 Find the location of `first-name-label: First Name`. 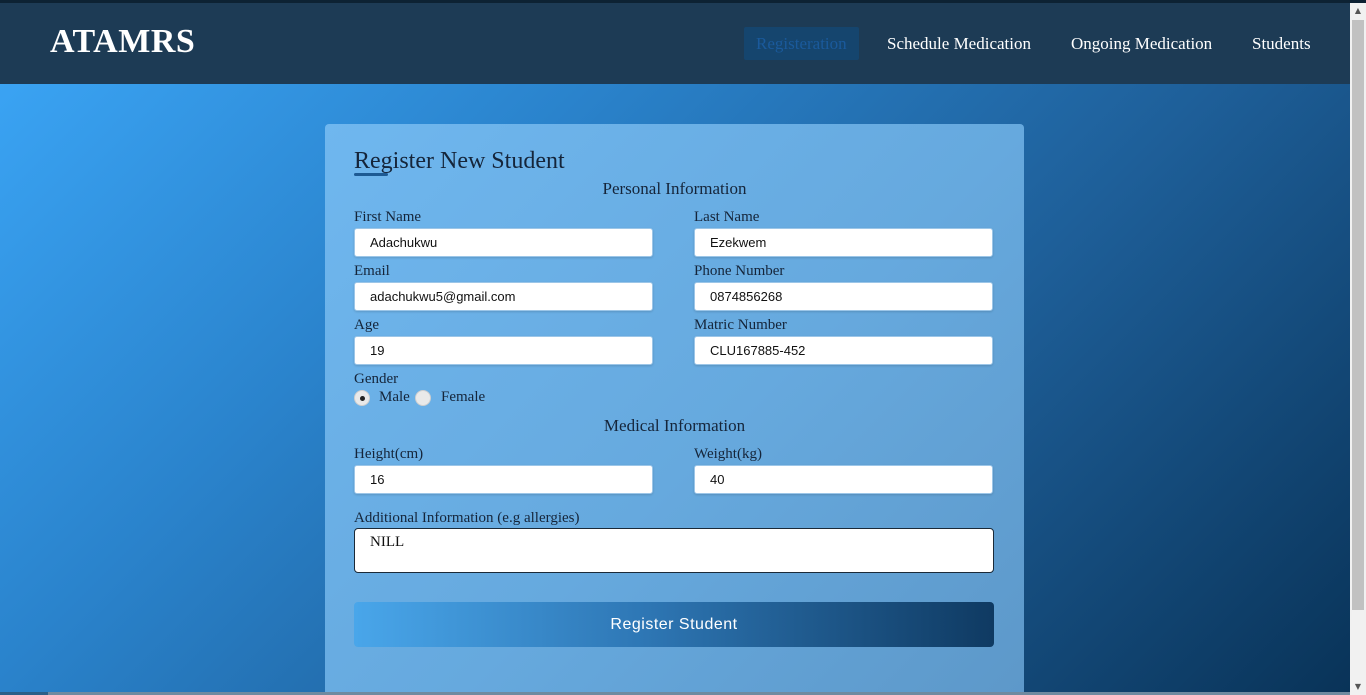

first-name-label: First Name is located at coordinates (388, 217).